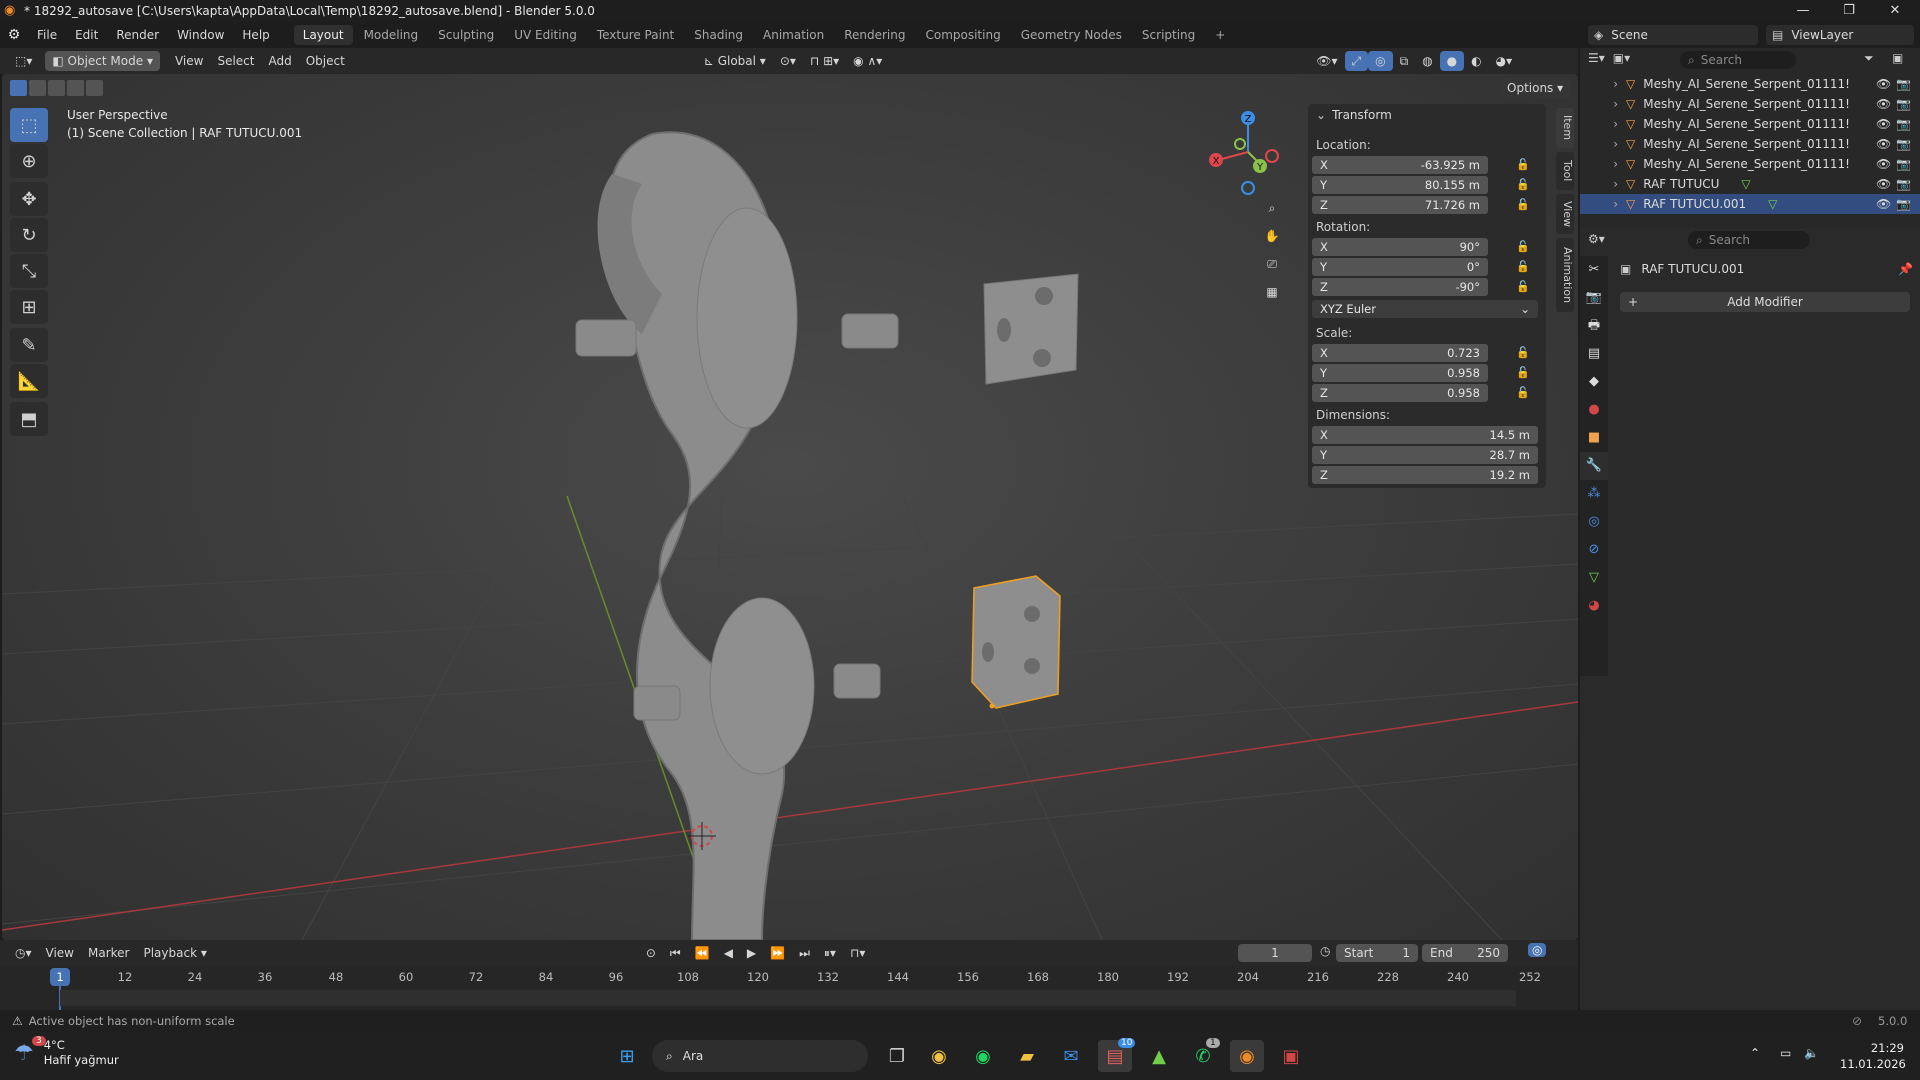 The height and width of the screenshot is (1080, 1920). Describe the element at coordinates (1621, 58) in the screenshot. I see `display-mode-icon: ▣▾` at that location.